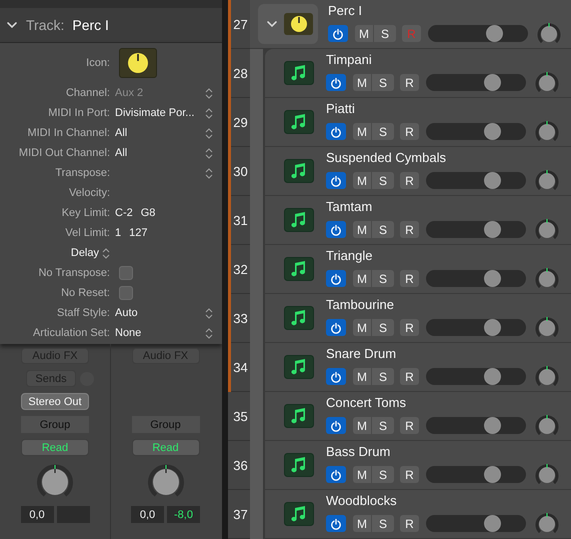 This screenshot has width=571, height=539. I want to click on output-button: Stereo Out, so click(55, 401).